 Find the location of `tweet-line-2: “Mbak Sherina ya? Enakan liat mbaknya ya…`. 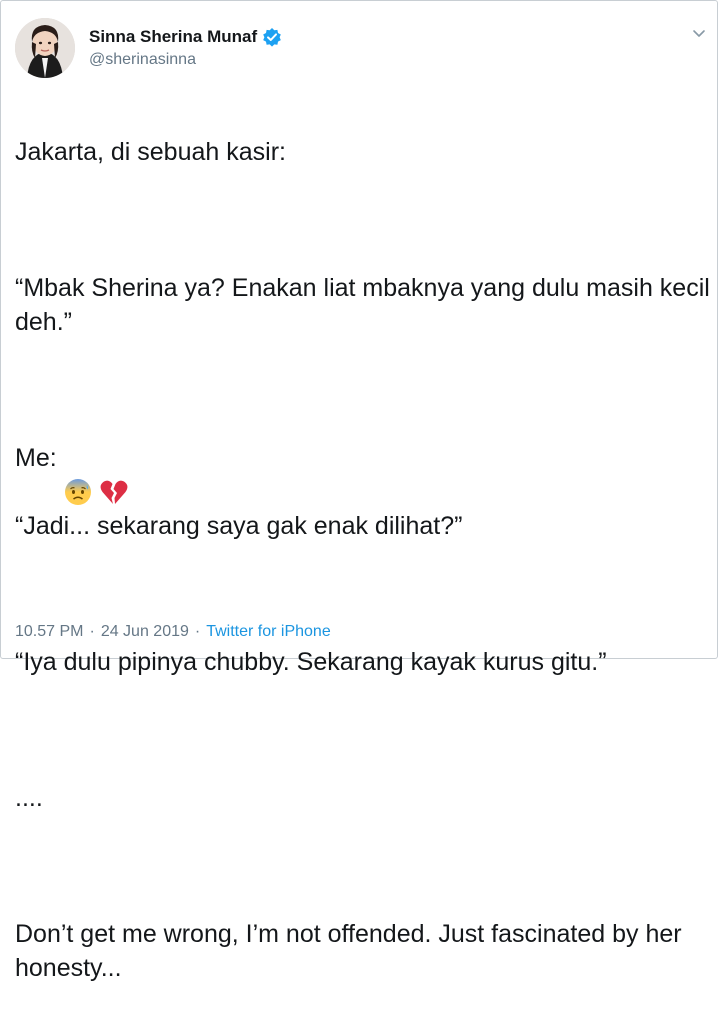

tweet-line-2: “Mbak Sherina ya? Enakan liat mbaknya ya… is located at coordinates (362, 305).